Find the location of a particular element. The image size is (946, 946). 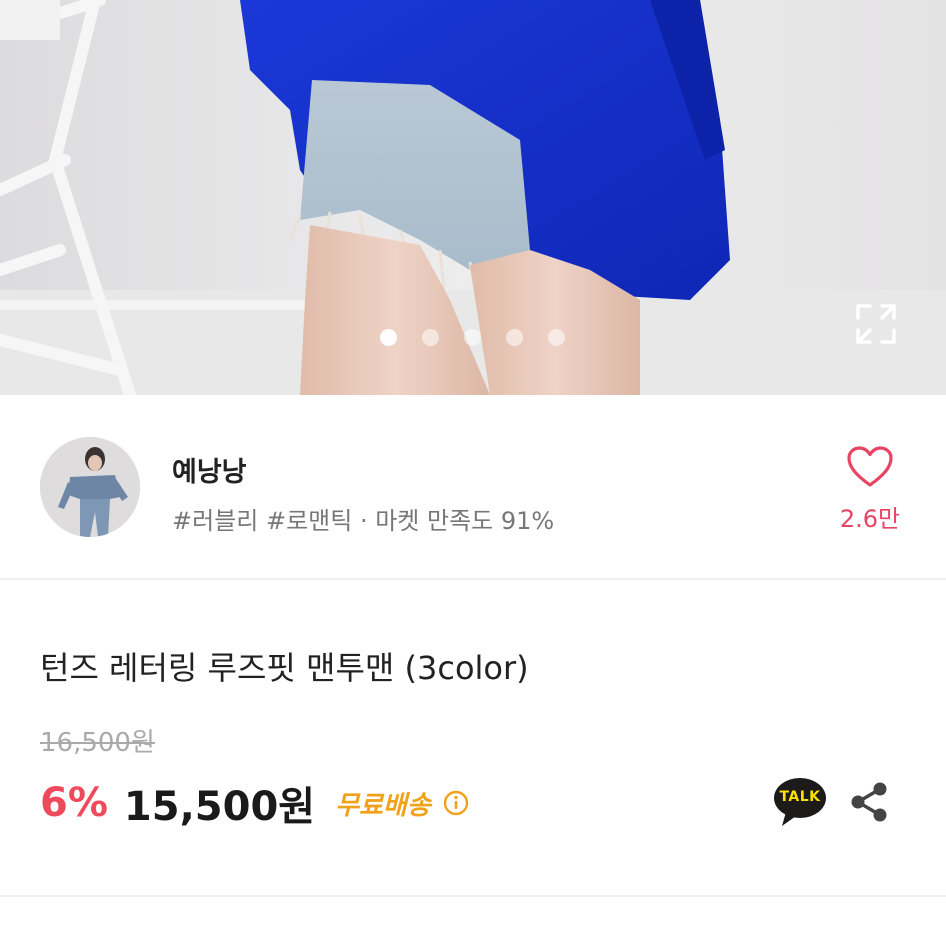

price-row: 6% 15,500원 무료배송 is located at coordinates (254, 804).